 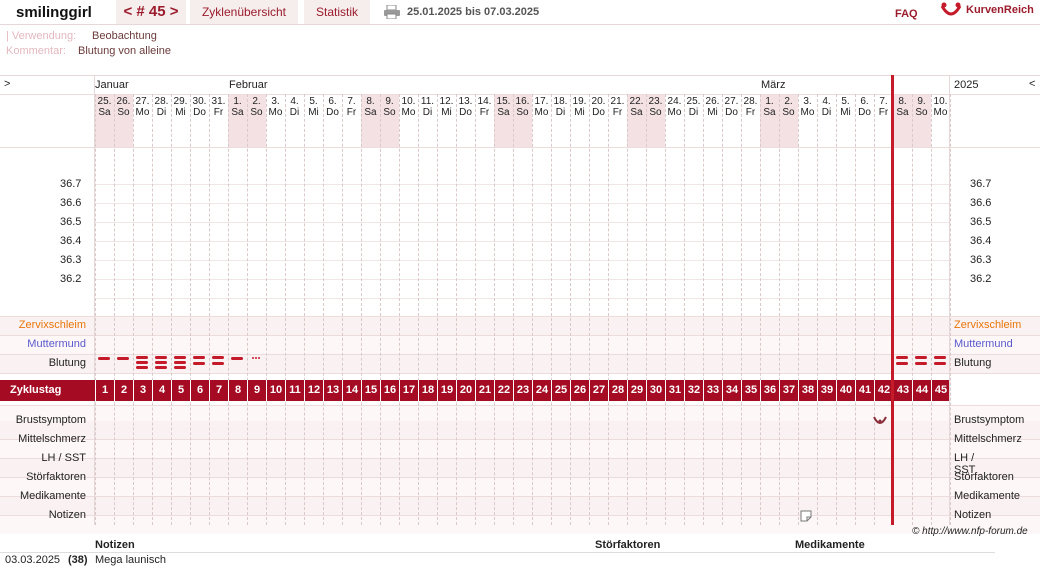 I want to click on comment-label: Kommentar:, so click(x=36, y=51).